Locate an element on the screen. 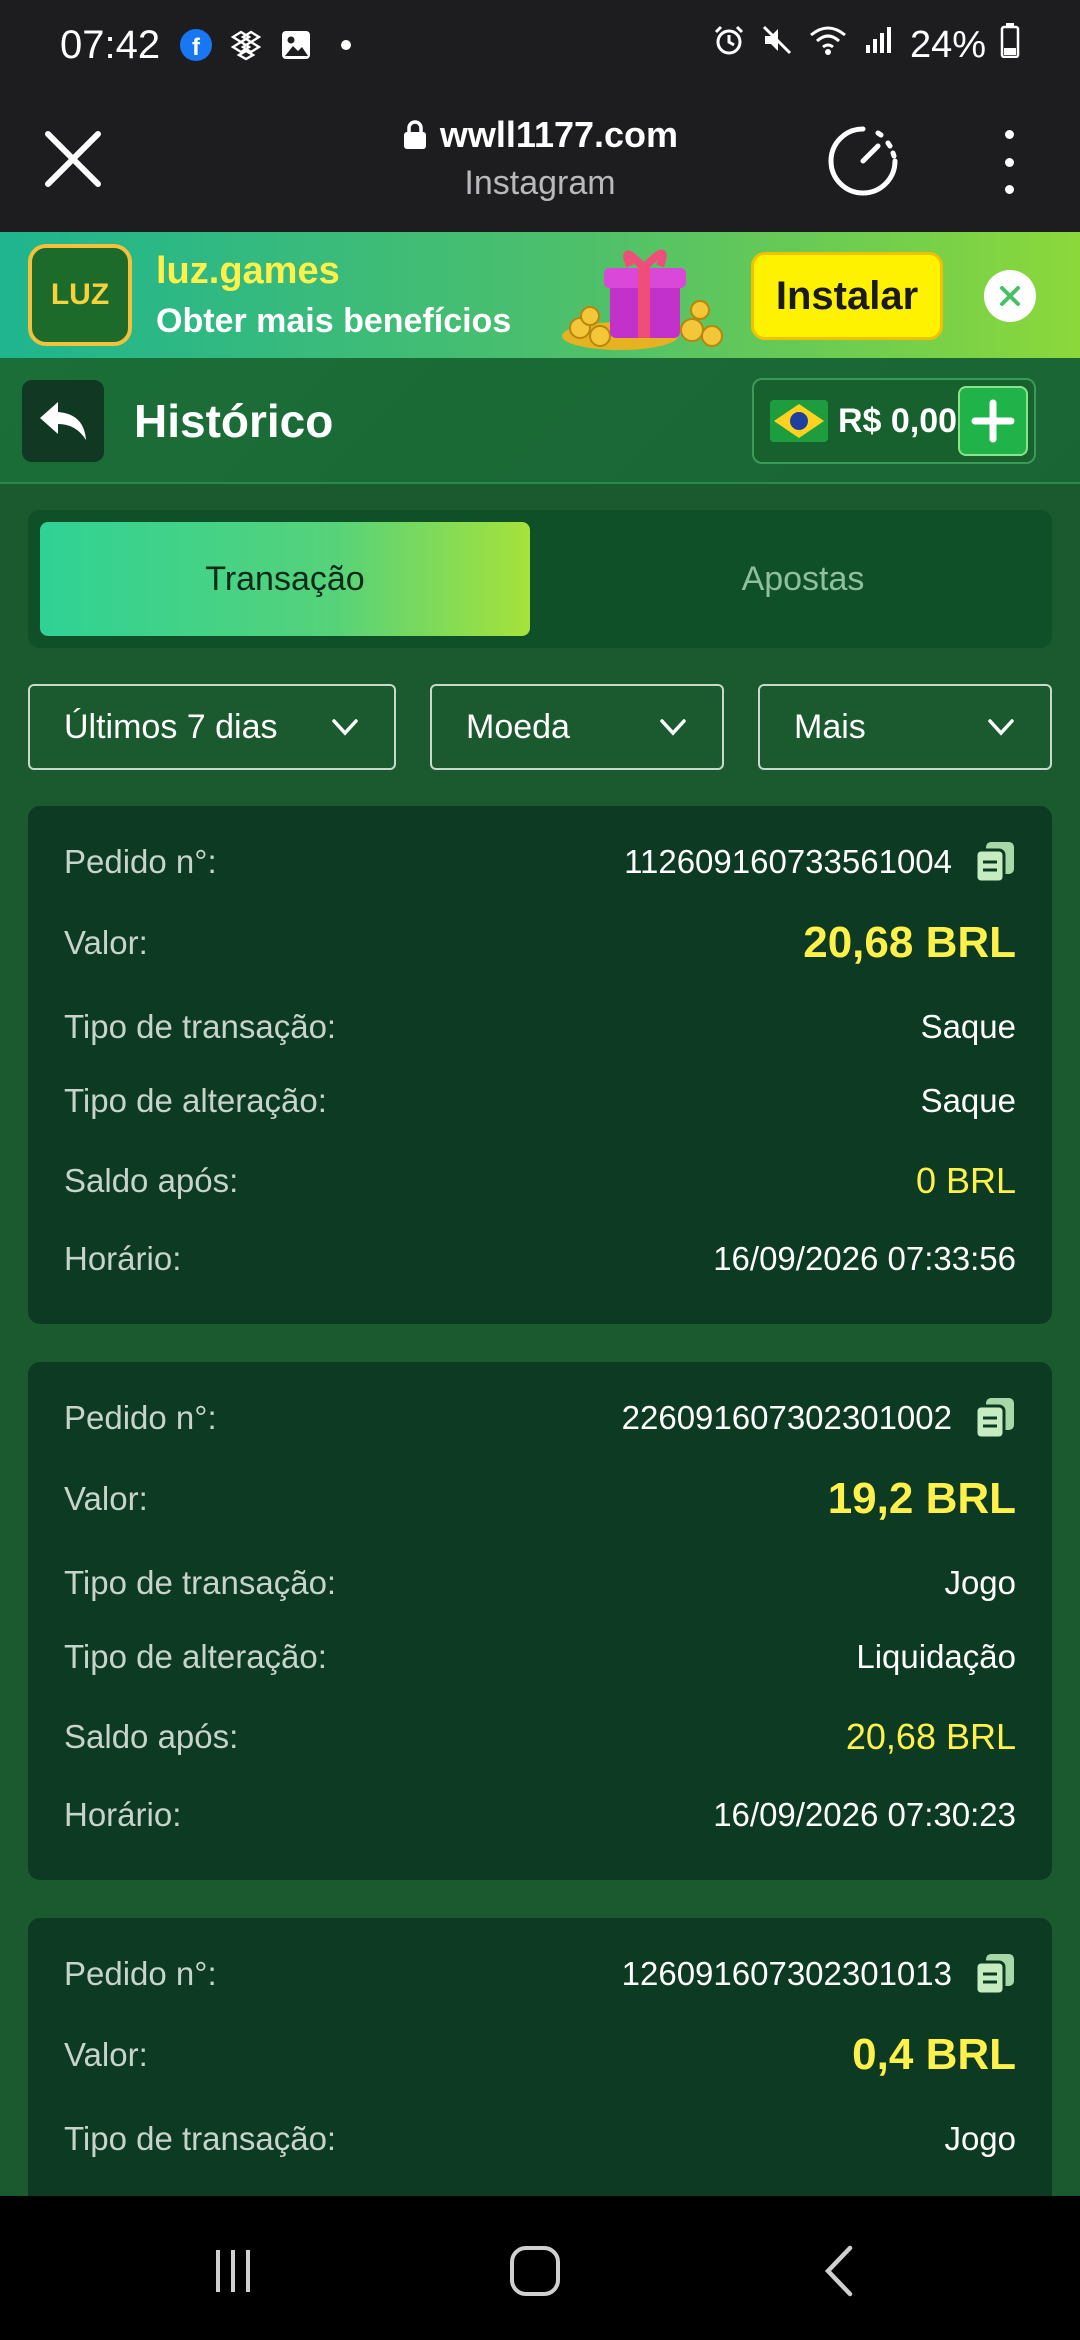 This screenshot has width=1080, height=2340. change-type-value: Saque is located at coordinates (968, 1100).